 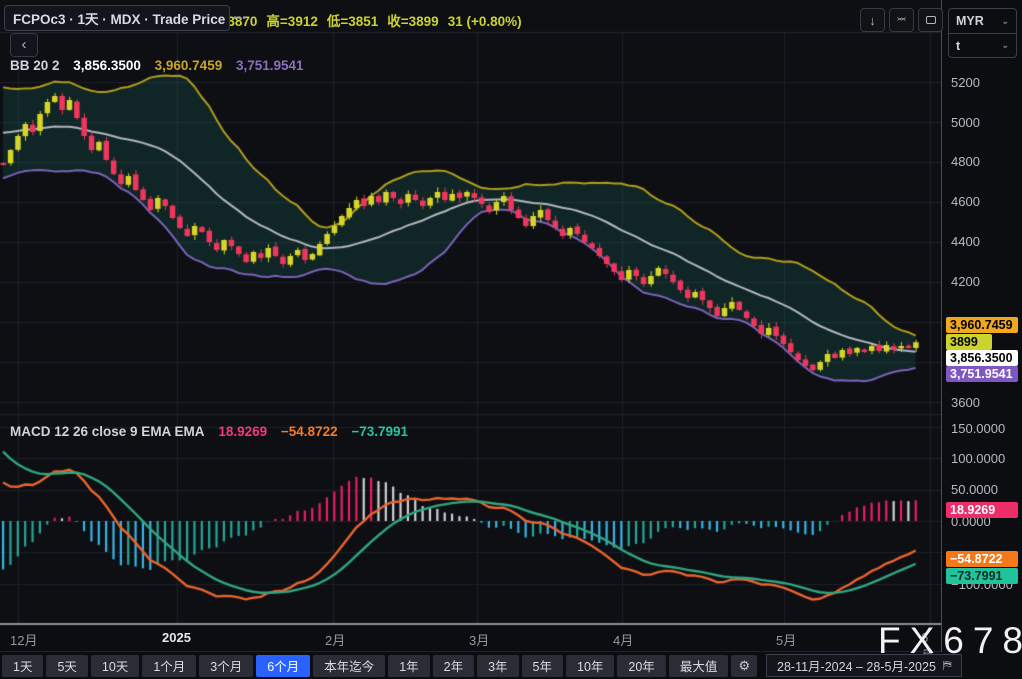 I want to click on fx678-watermark: FX678®, so click(x=950, y=640).